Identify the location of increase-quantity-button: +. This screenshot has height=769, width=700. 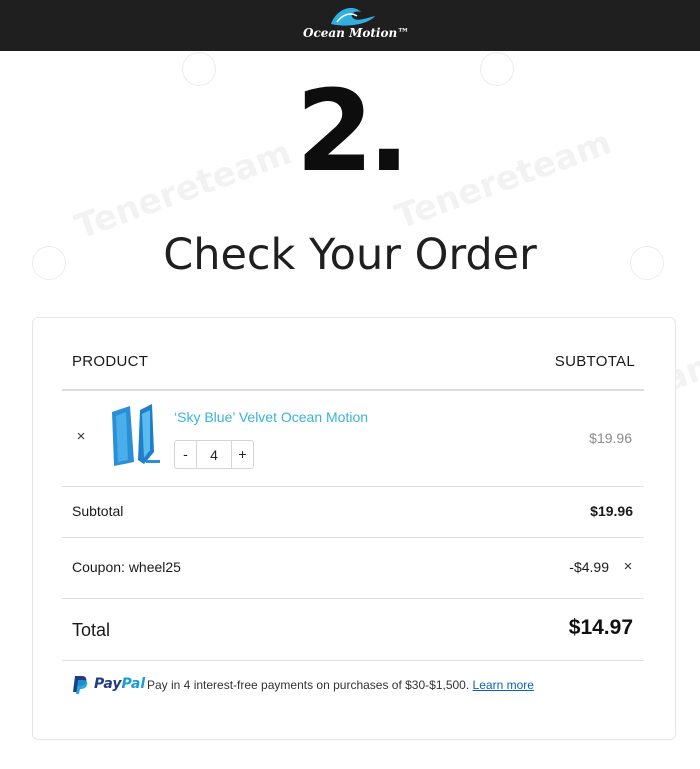
(242, 454).